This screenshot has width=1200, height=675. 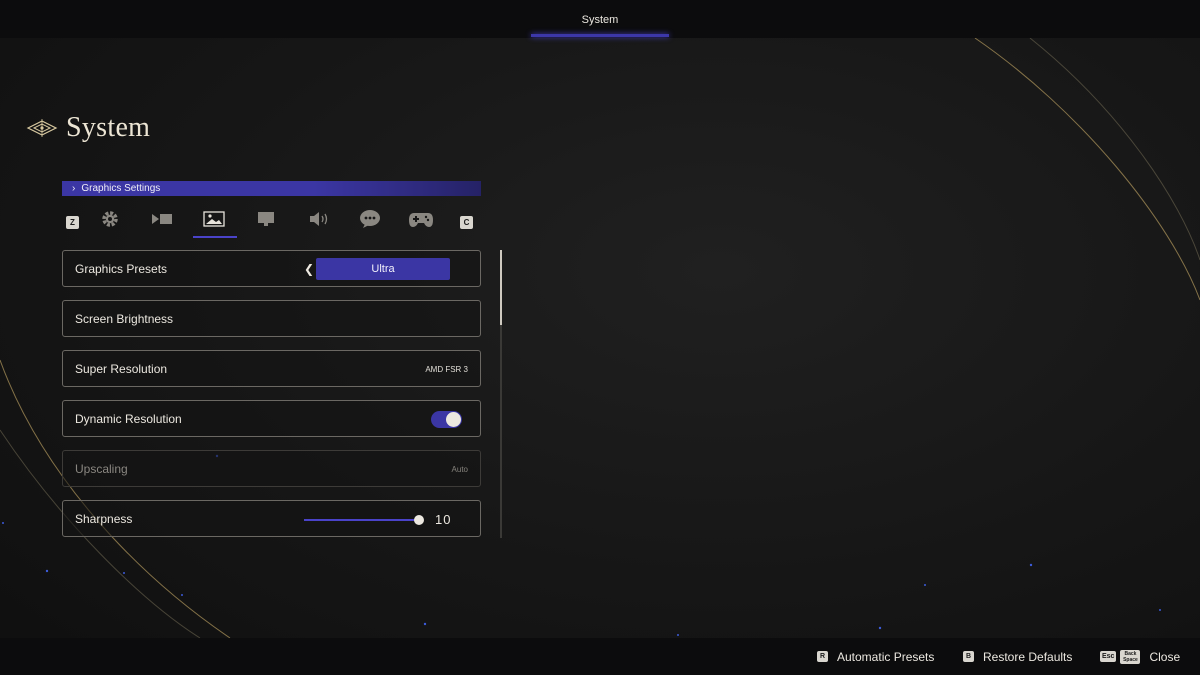 I want to click on speaker-icon, so click(x=319, y=219).